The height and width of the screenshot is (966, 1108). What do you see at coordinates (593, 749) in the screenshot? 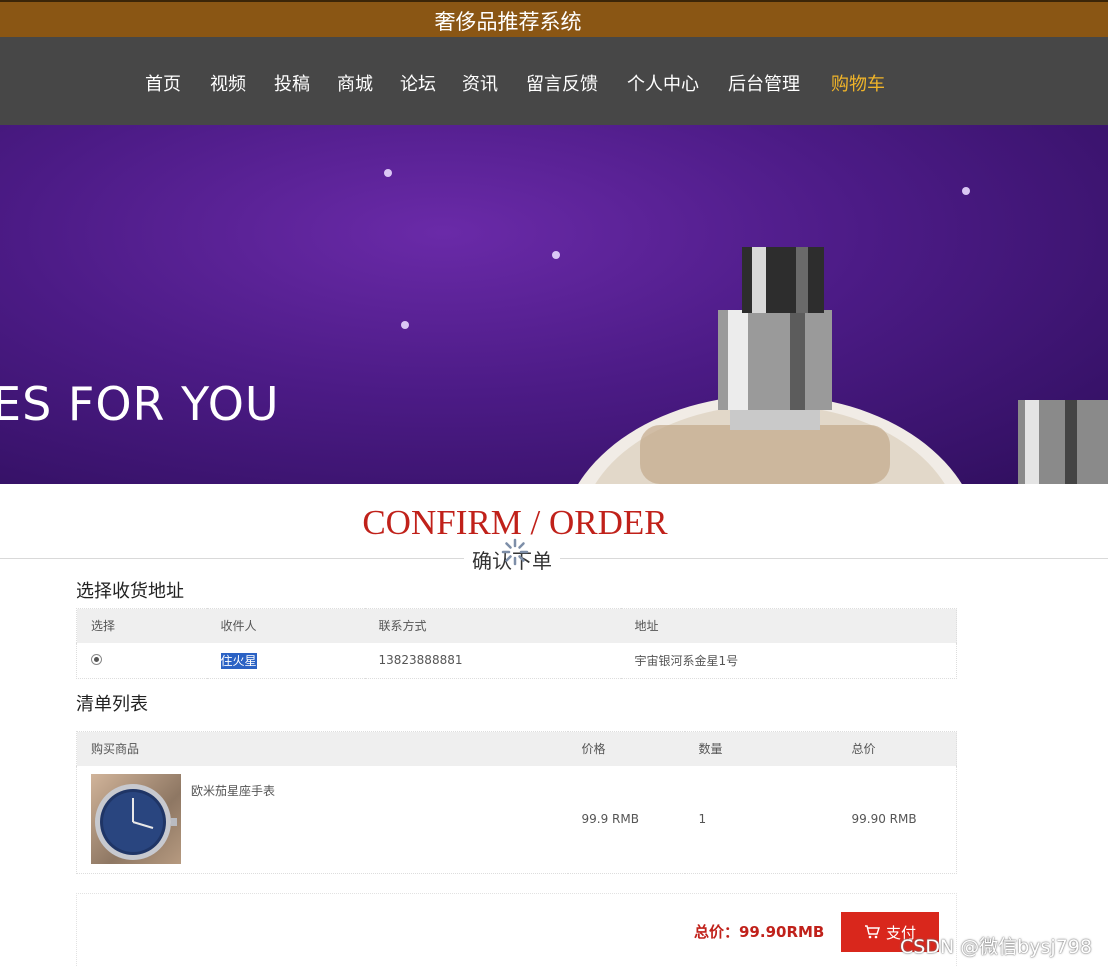
I see `column-header: 价格` at bounding box center [593, 749].